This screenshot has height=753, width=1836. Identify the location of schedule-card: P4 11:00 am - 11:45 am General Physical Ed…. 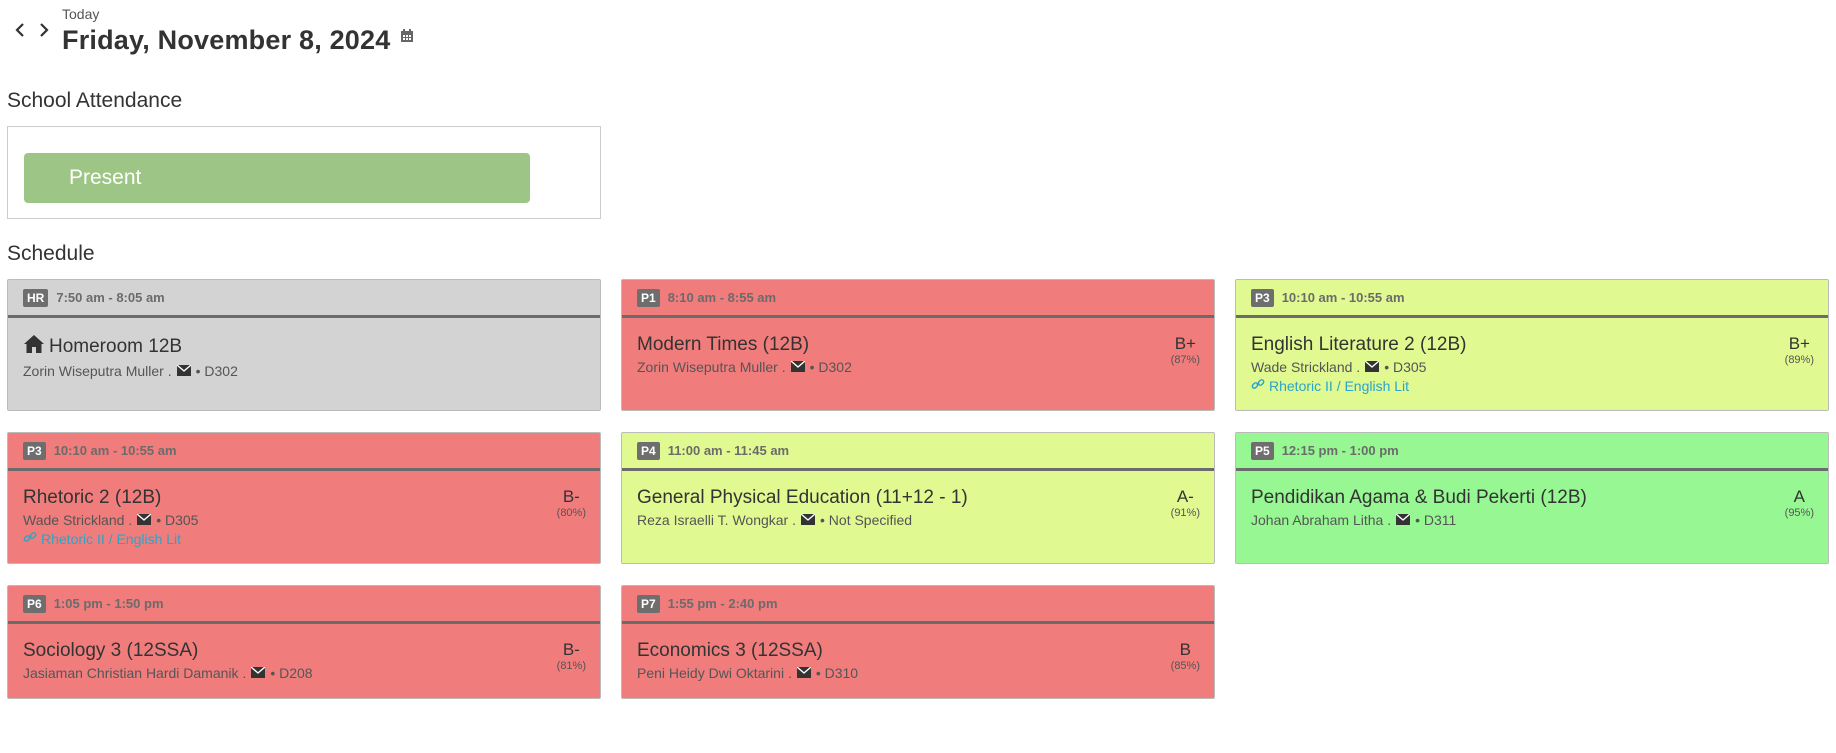
(918, 498).